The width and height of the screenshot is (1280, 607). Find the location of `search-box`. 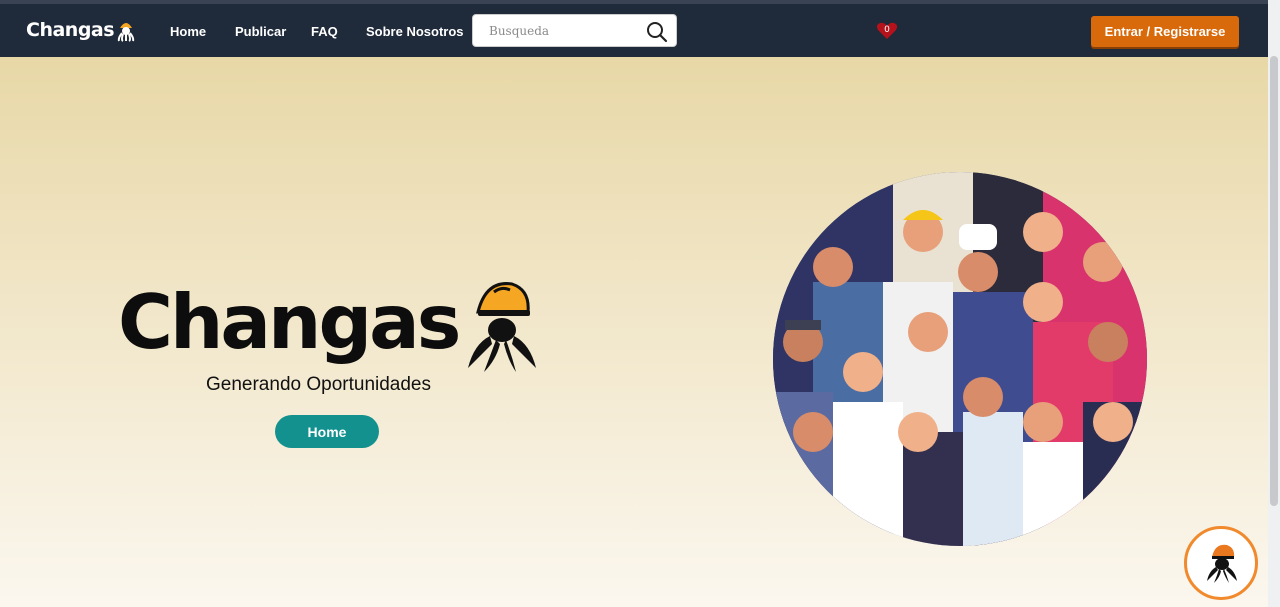

search-box is located at coordinates (574, 30).